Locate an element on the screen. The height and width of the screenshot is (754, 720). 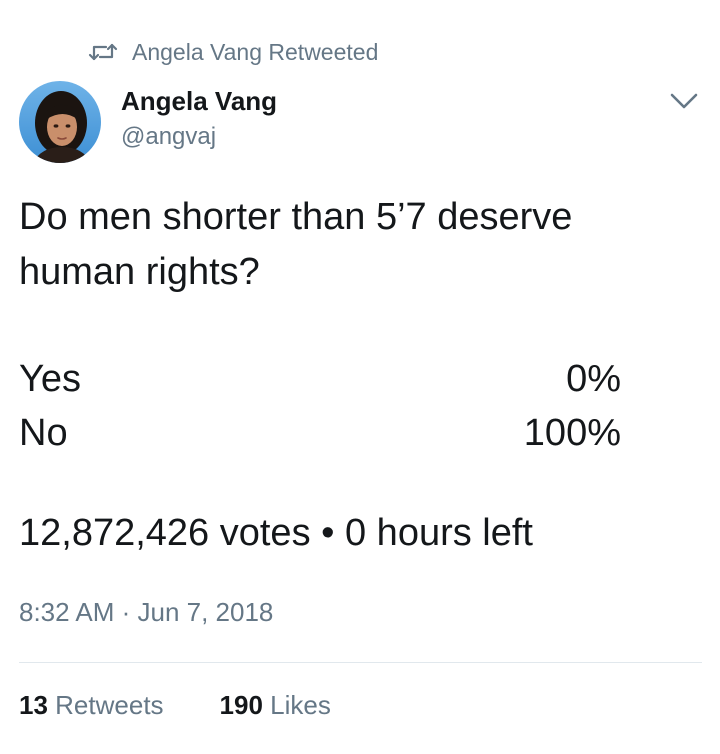
chevron-down-icon is located at coordinates (684, 101).